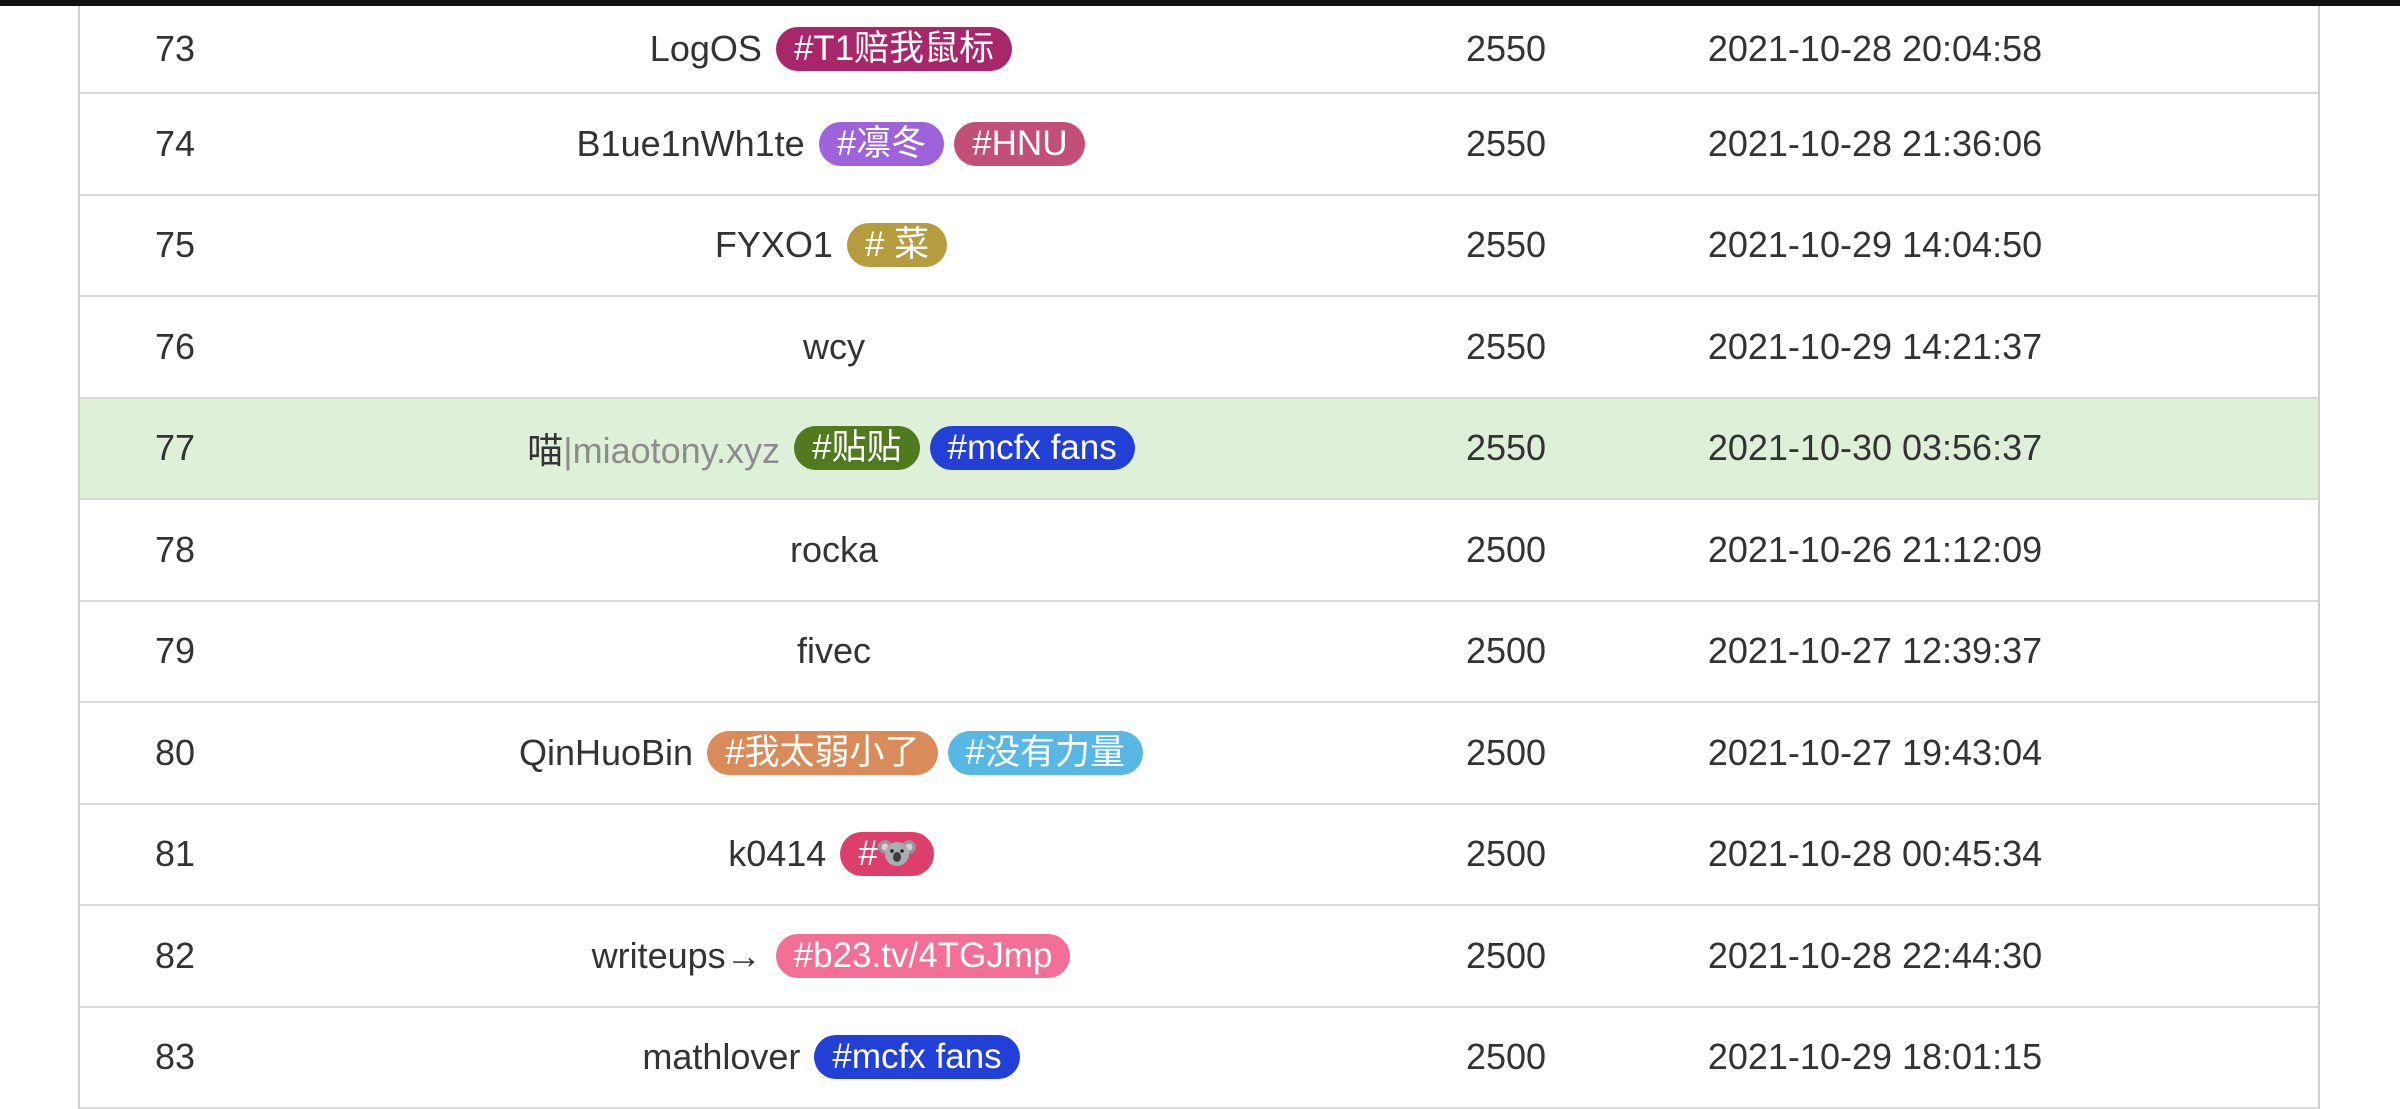 The width and height of the screenshot is (2400, 1109). I want to click on rank-cell: 81, so click(175, 854).